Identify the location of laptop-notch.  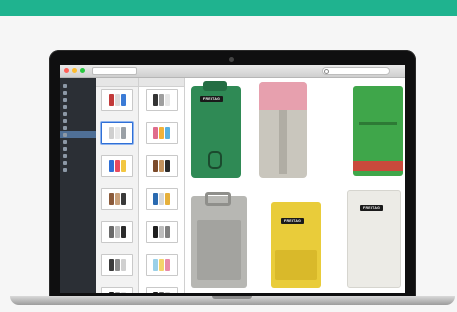
(232, 297).